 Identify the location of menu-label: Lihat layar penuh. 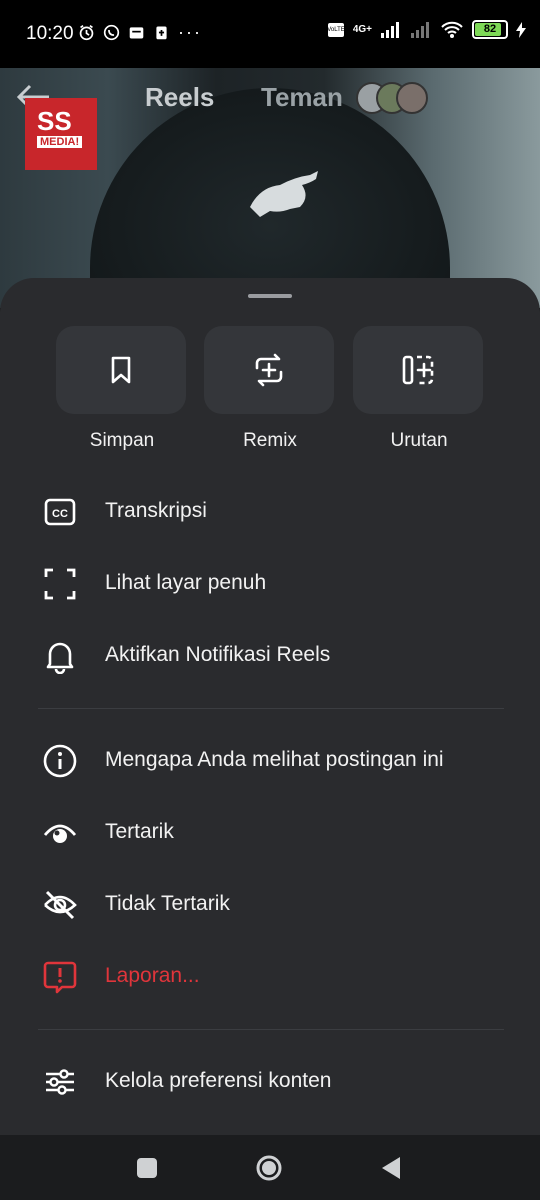
(186, 582).